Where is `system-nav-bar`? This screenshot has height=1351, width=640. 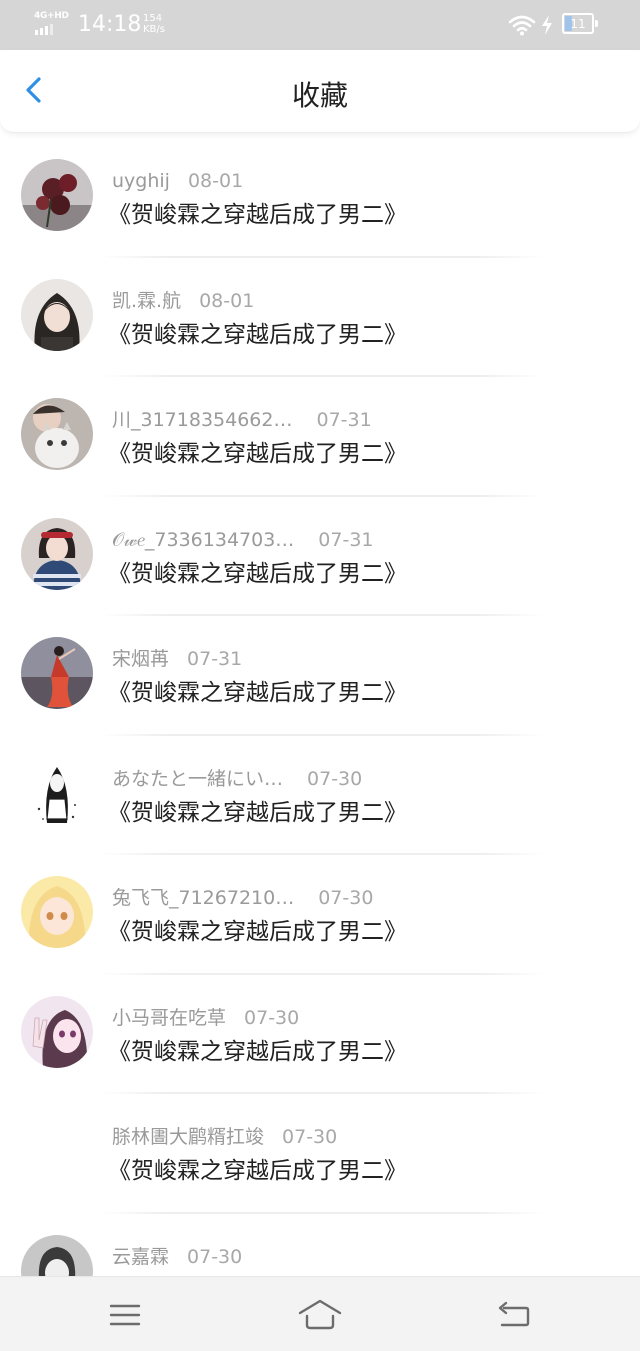 system-nav-bar is located at coordinates (320, 1313).